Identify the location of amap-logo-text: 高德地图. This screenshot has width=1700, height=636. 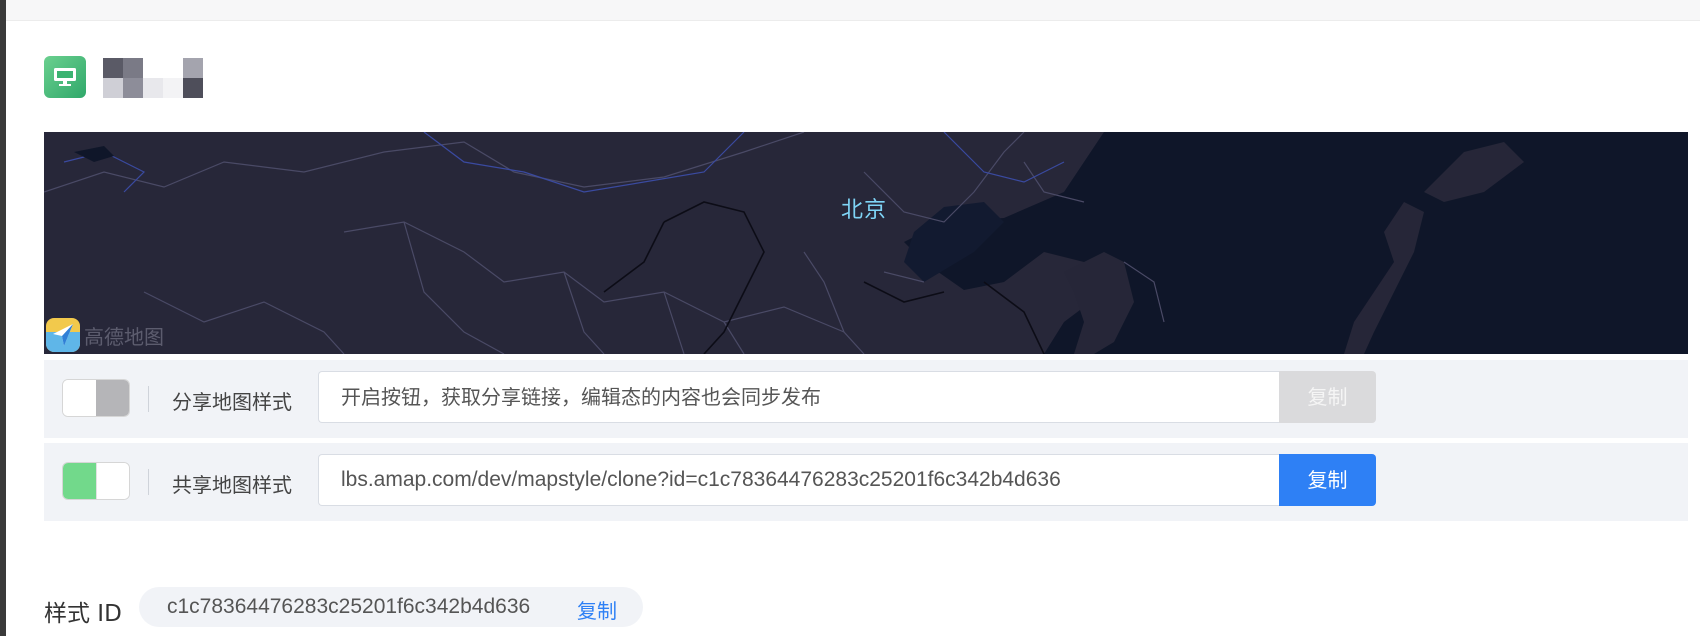
(124, 336).